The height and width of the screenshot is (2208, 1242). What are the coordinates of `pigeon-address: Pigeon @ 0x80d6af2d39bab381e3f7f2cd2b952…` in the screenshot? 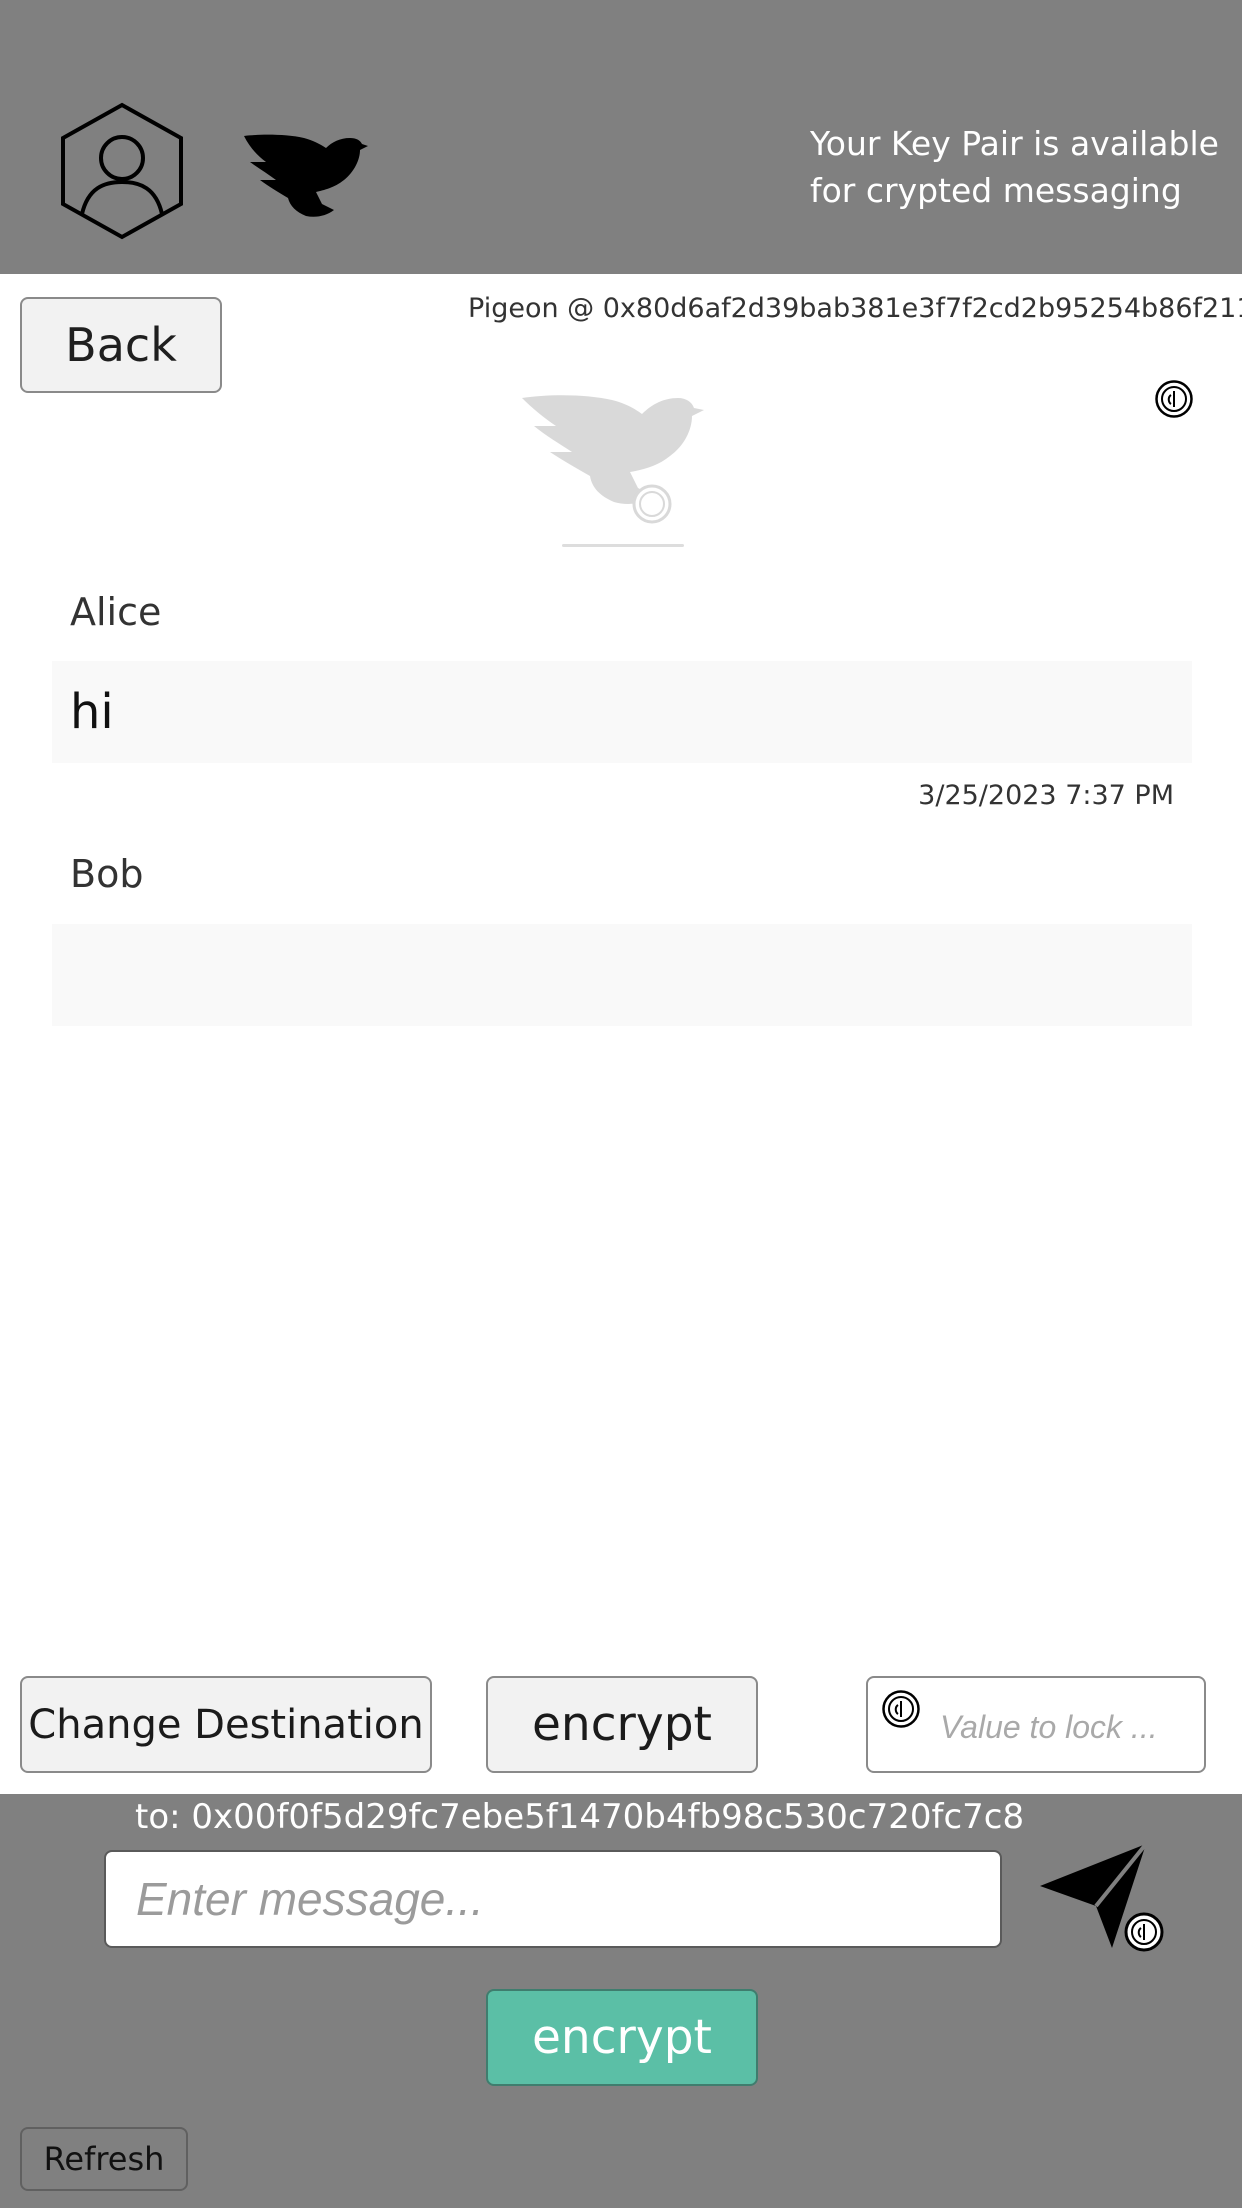 It's located at (855, 308).